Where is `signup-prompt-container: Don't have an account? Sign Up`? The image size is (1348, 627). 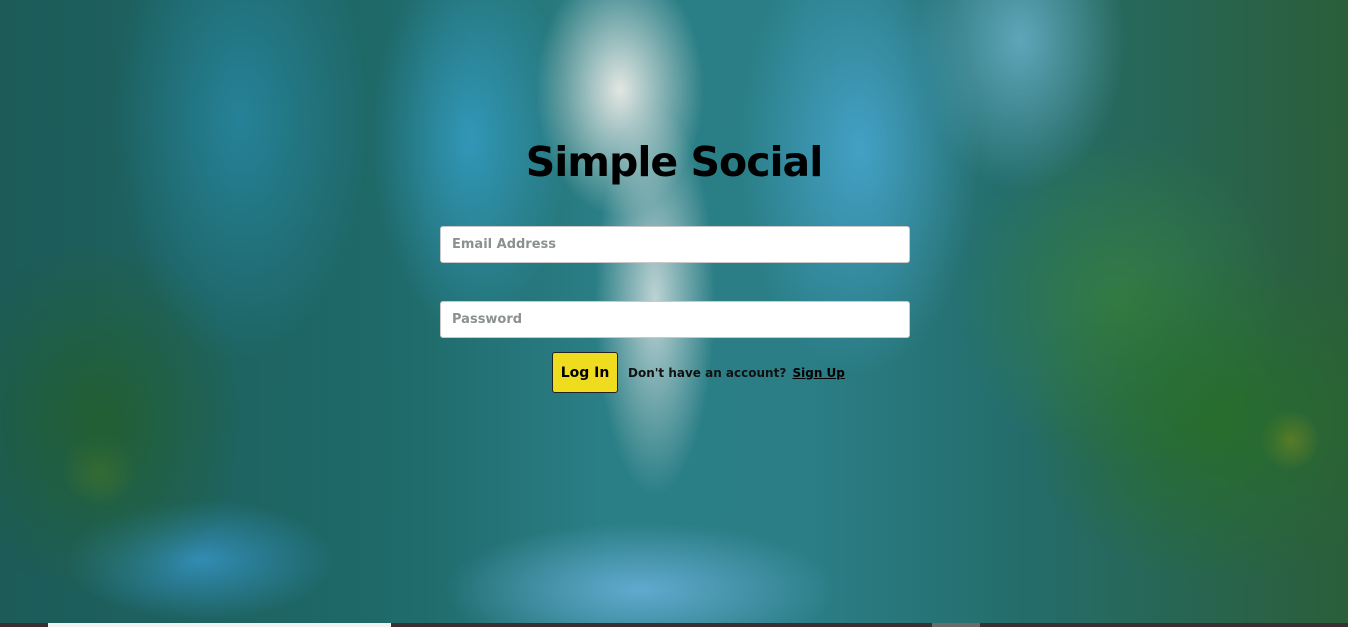 signup-prompt-container: Don't have an account? Sign Up is located at coordinates (736, 373).